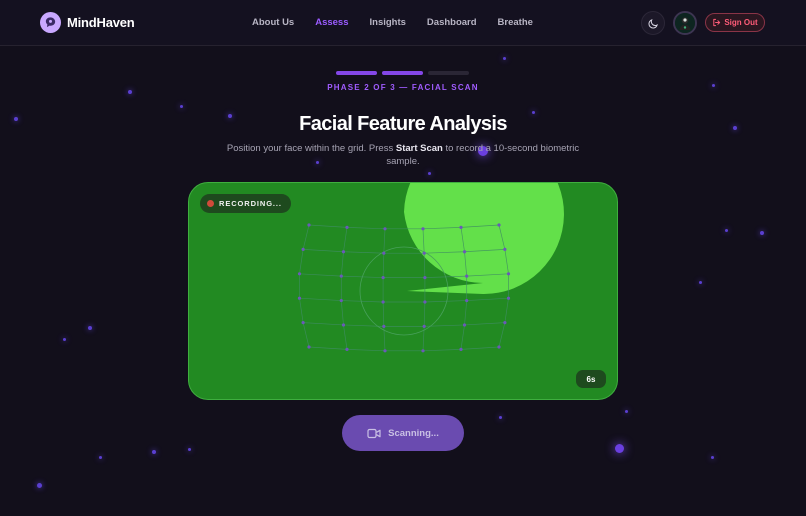 This screenshot has height=516, width=806. What do you see at coordinates (741, 22) in the screenshot?
I see `sign-out-label: Sign Out` at bounding box center [741, 22].